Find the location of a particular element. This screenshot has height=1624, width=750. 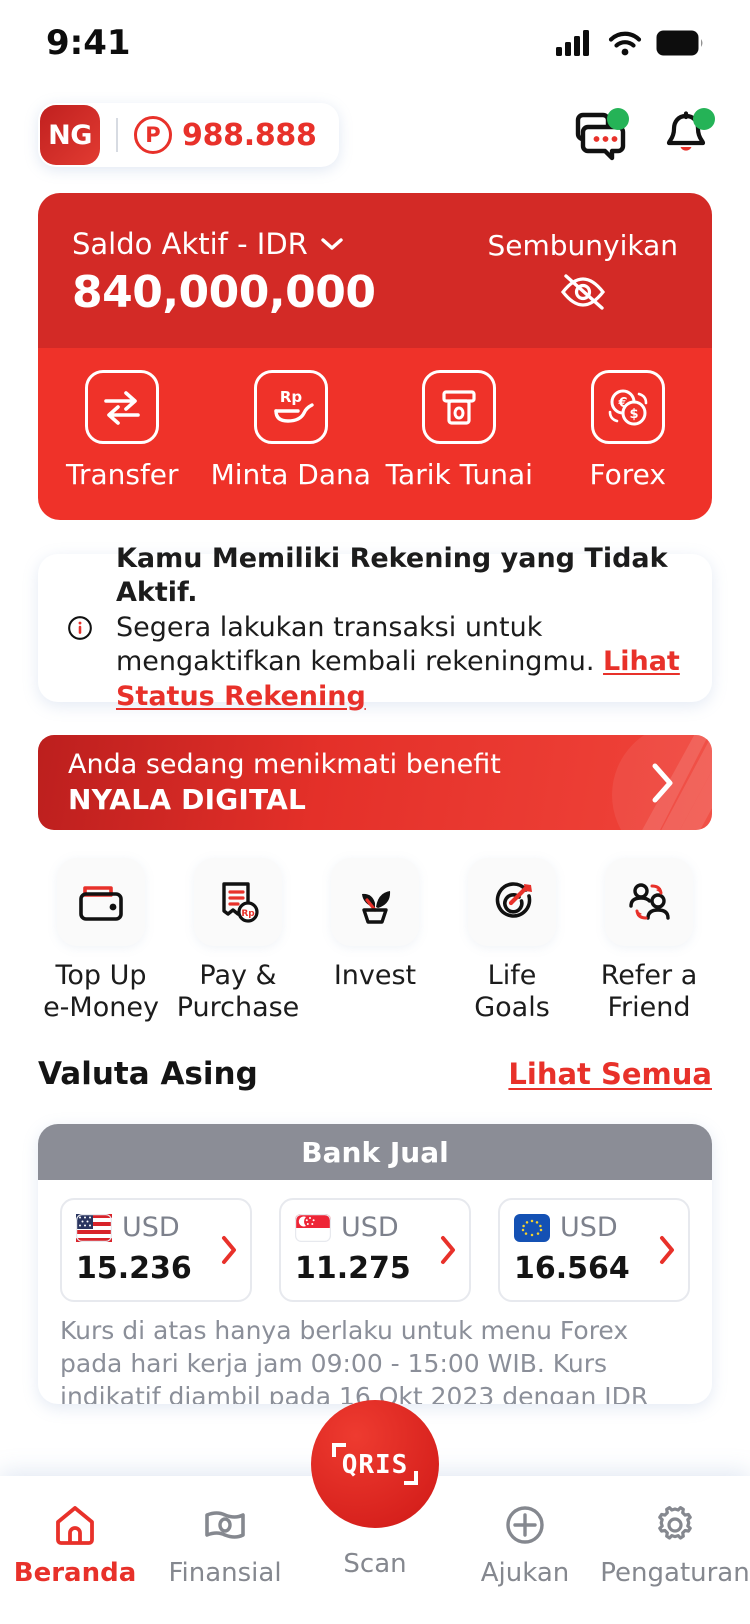

hide-balance-toggle: Sembunyikan is located at coordinates (582, 270).